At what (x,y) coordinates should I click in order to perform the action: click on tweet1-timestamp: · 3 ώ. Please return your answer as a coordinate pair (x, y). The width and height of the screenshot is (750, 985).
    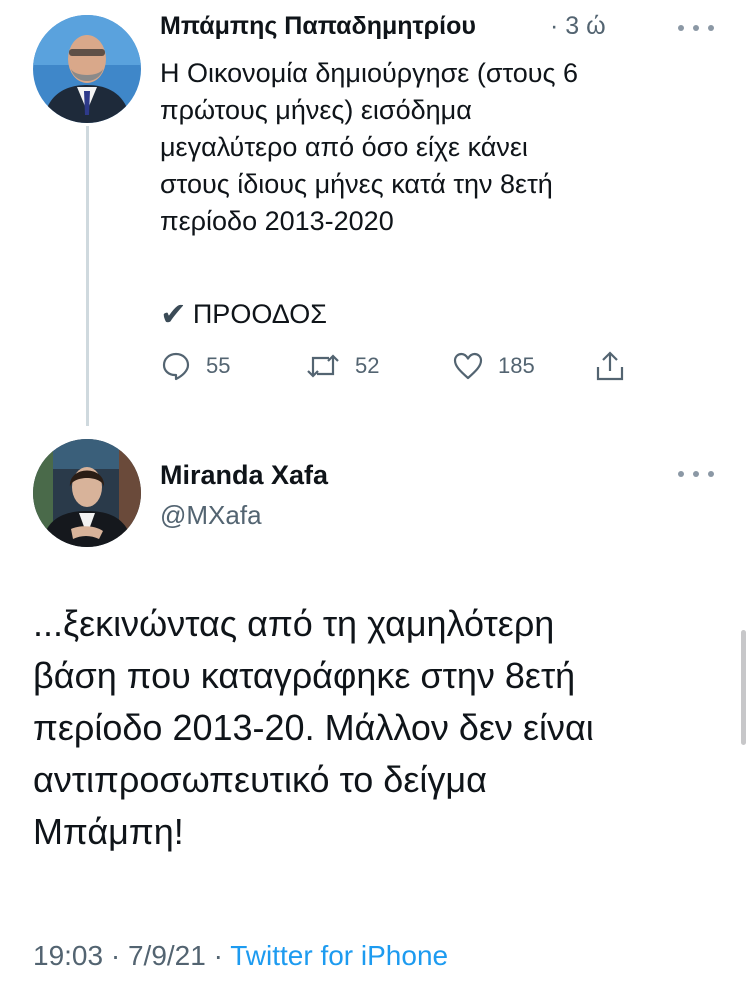
    Looking at the image, I should click on (578, 26).